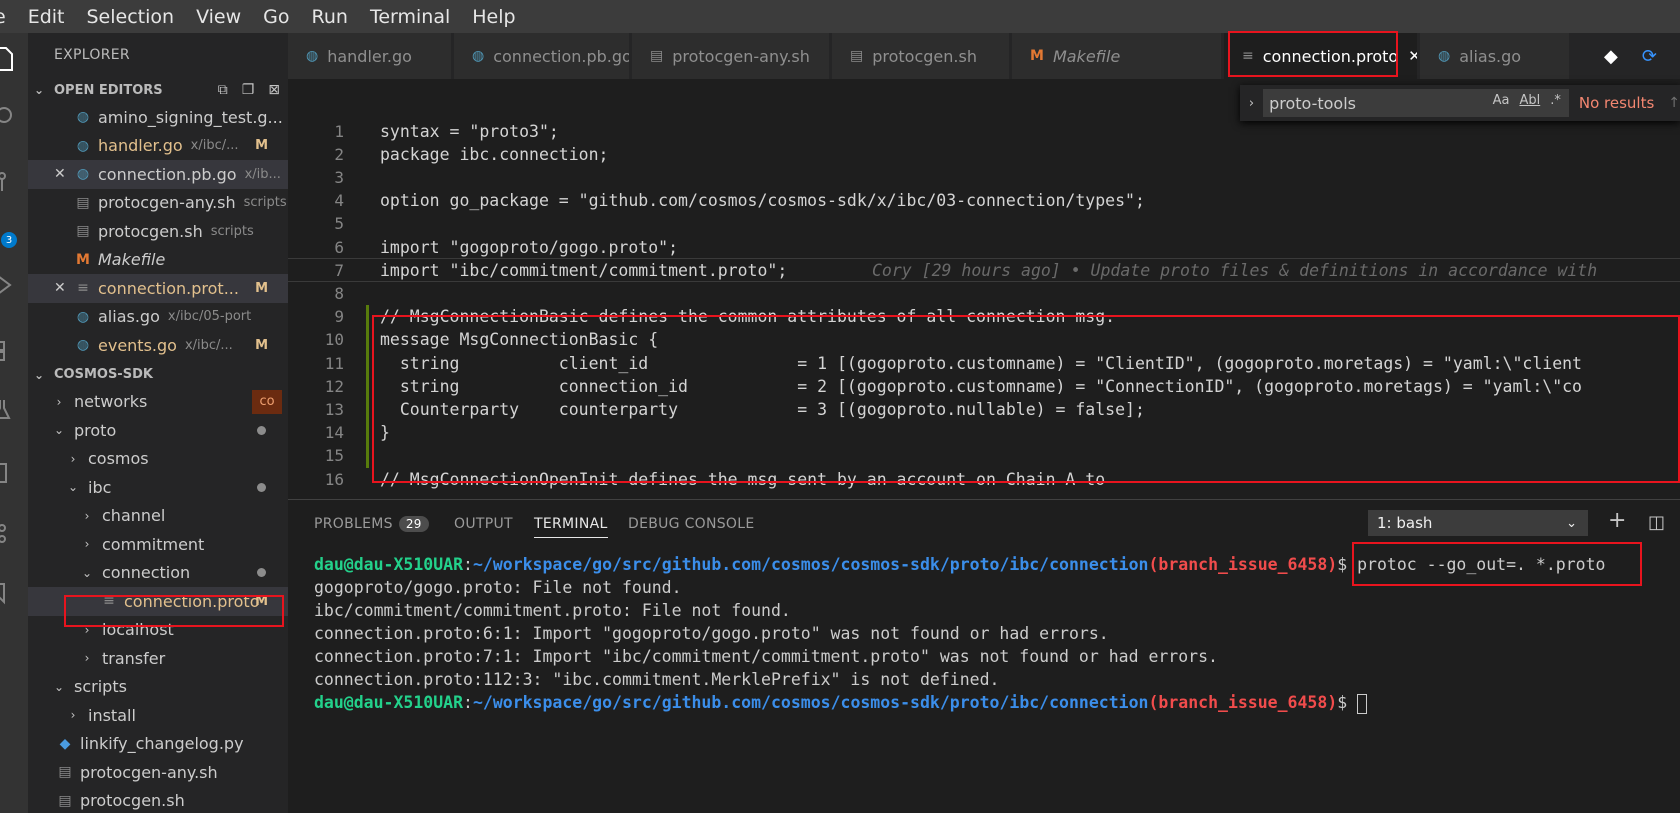  I want to click on menu-help: Help, so click(494, 17).